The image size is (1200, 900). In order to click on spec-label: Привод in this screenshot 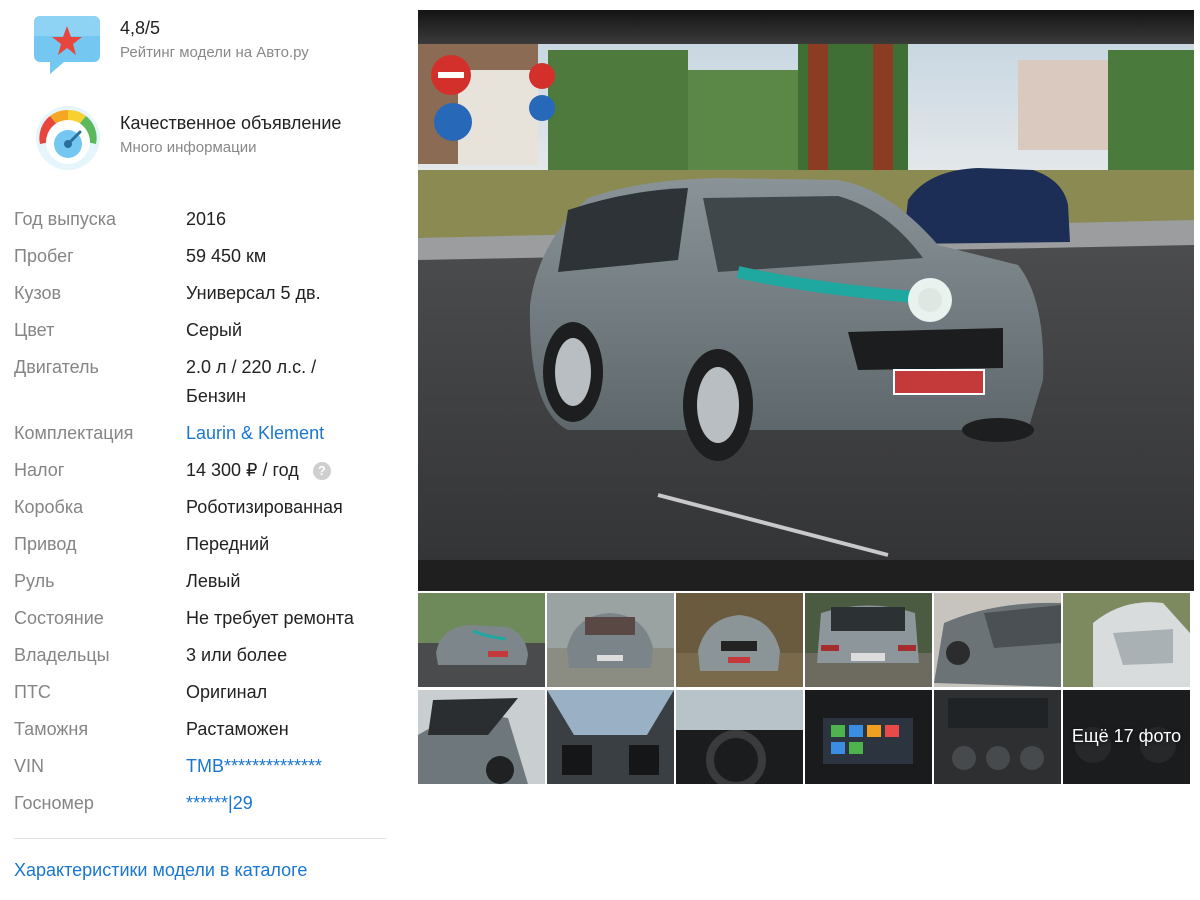, I will do `click(45, 544)`.